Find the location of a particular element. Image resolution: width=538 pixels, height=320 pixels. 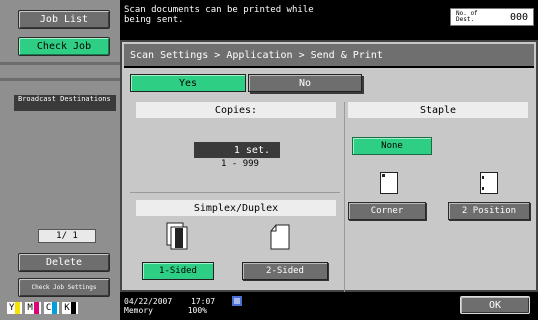

status-bar: 04/22/2007 17:07 Memory 100% OK is located at coordinates (329, 306).